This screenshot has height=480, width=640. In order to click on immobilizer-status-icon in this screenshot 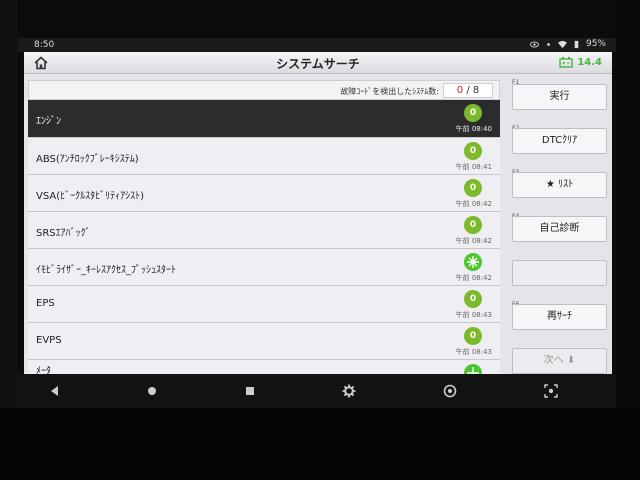, I will do `click(473, 262)`.